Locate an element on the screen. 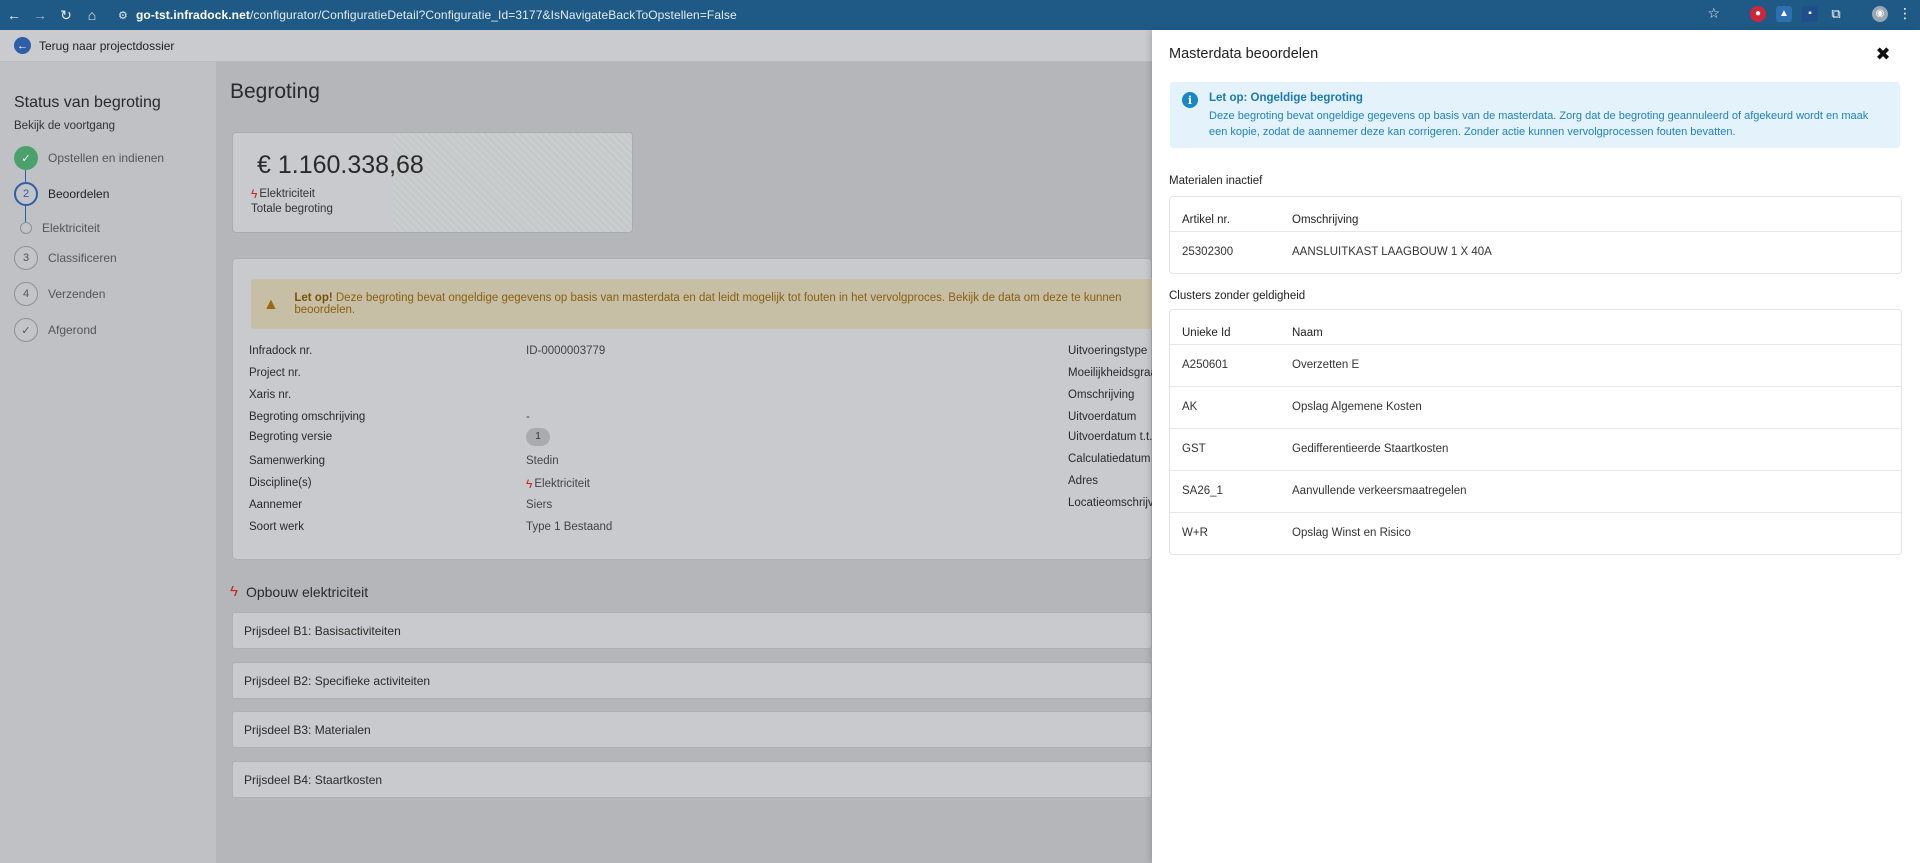  warning-triangle-icon: ▲ is located at coordinates (271, 304).